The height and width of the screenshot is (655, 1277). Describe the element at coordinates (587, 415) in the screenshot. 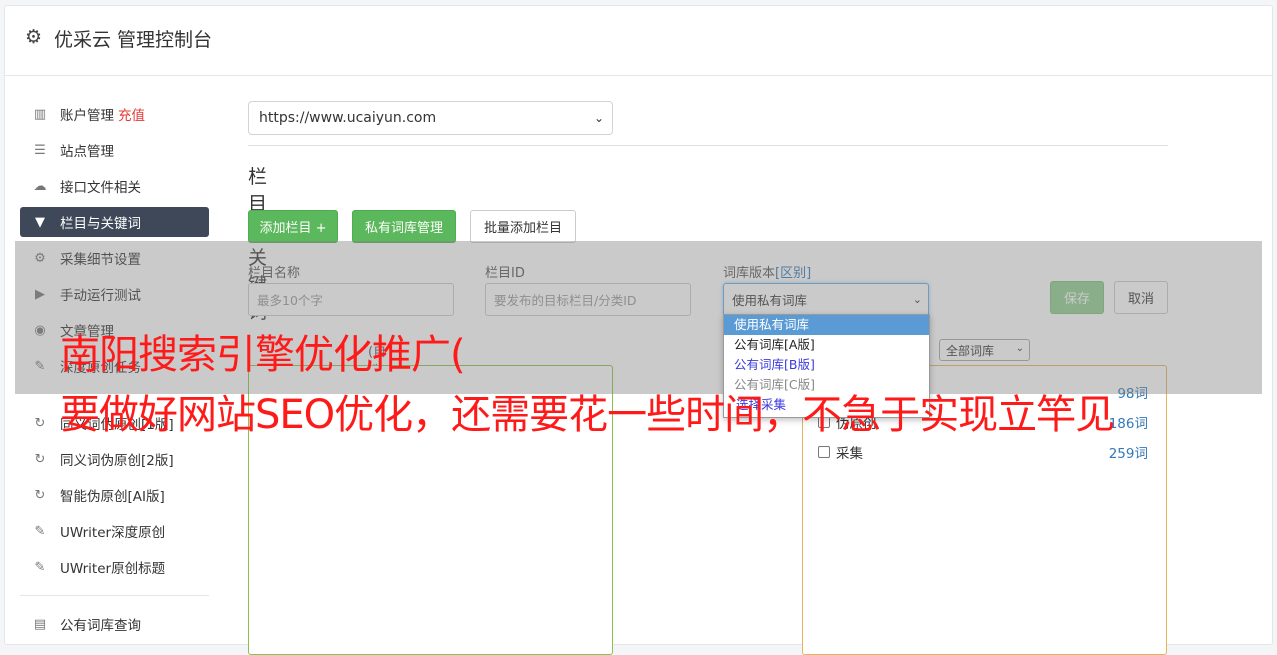

I see `watermark-line-2: 要做好网站SEO优化，还需要花一些时间，不急于实现立竿见` at that location.